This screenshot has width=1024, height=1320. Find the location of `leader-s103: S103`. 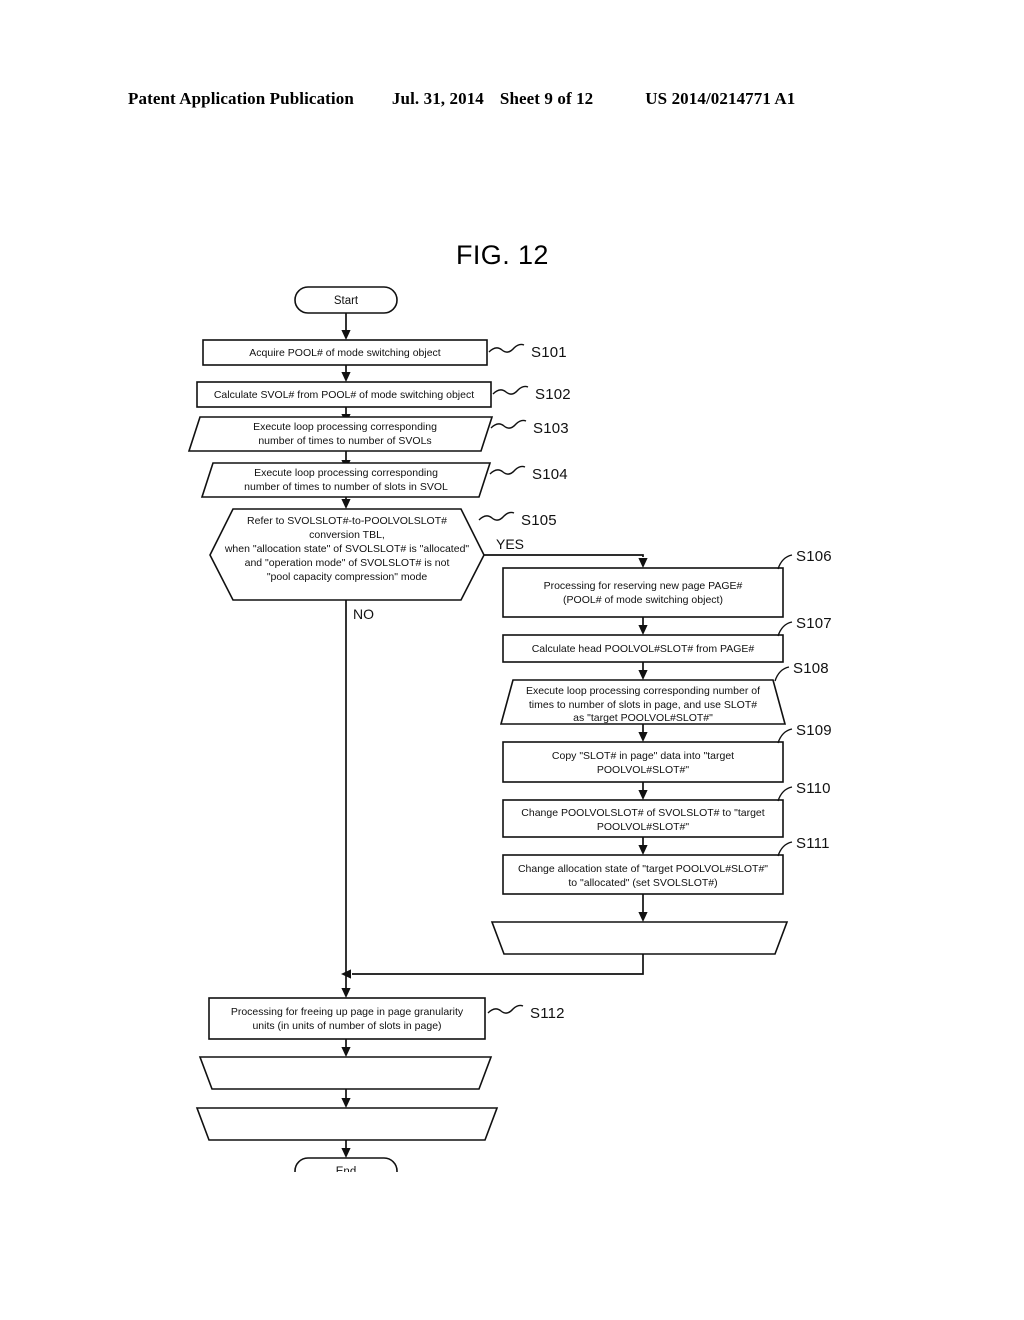

leader-s103: S103 is located at coordinates (529, 428).